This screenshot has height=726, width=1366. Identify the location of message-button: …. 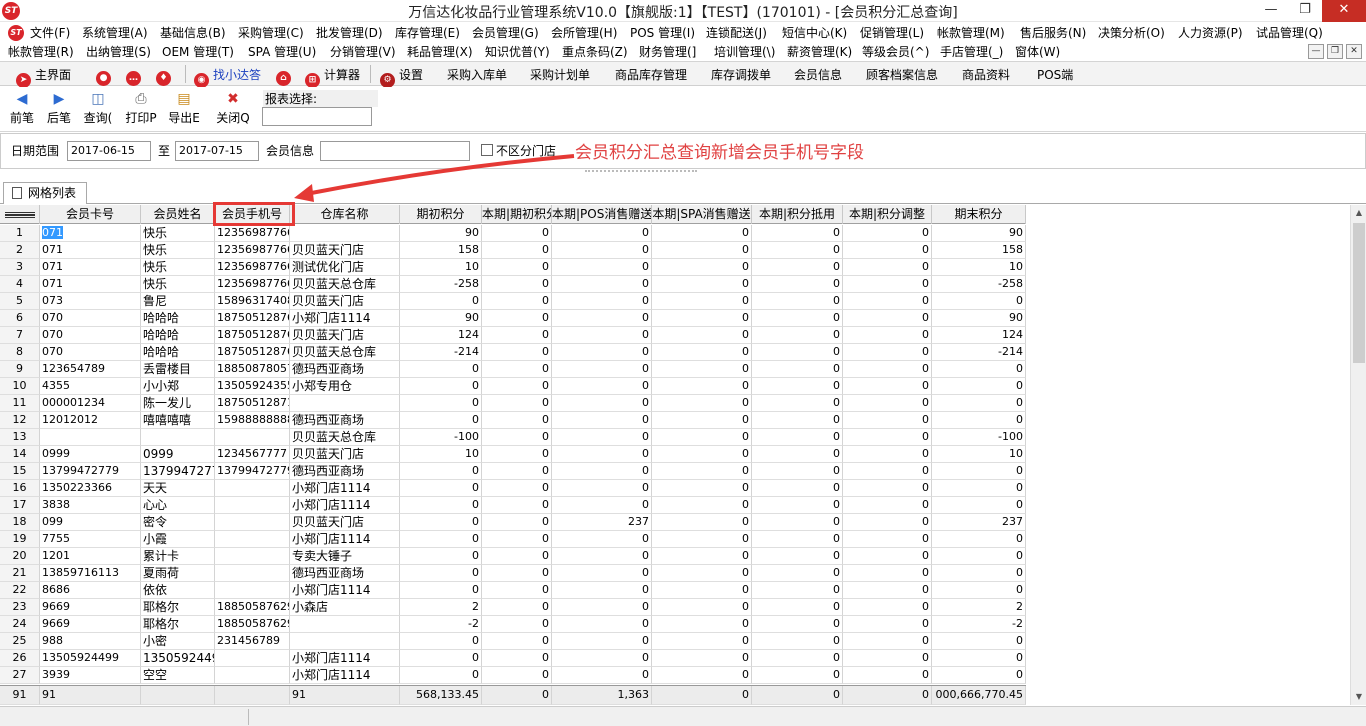
(135, 76).